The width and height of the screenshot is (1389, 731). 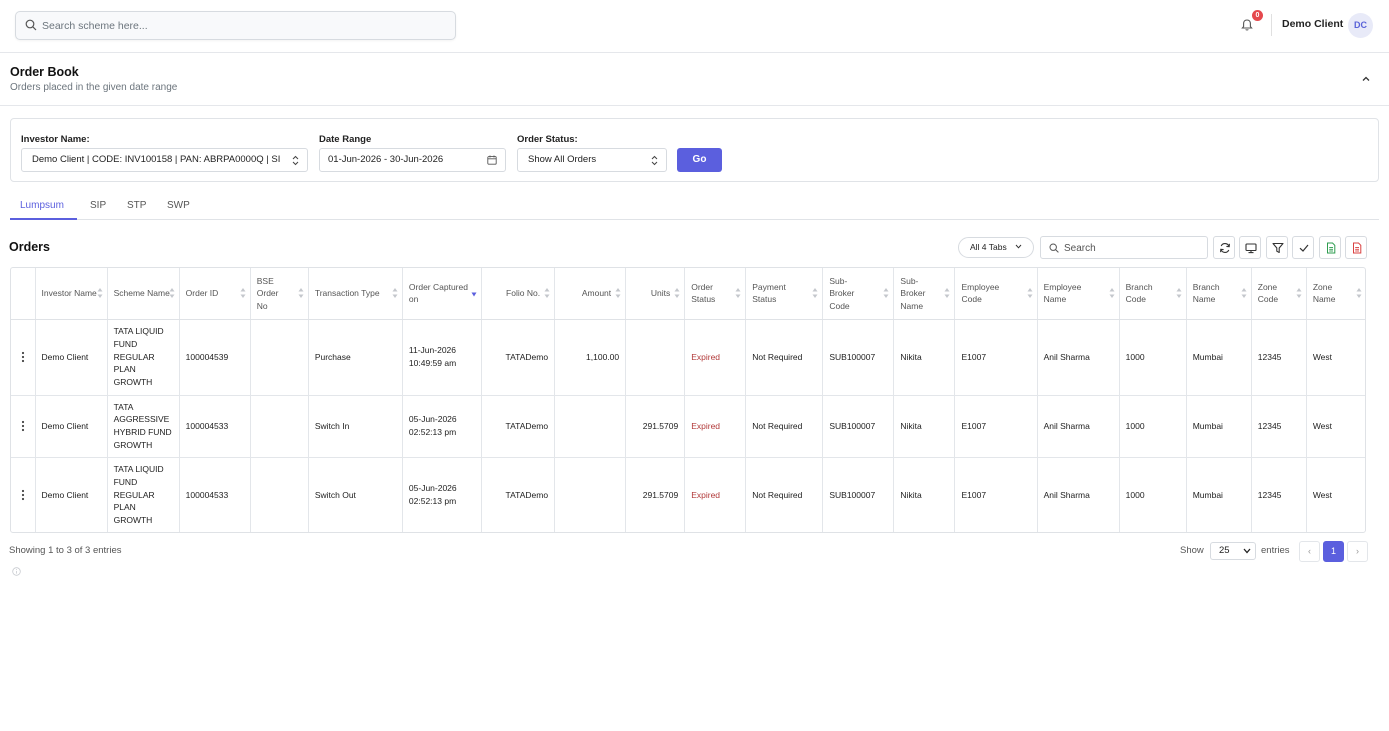 What do you see at coordinates (1279, 294) in the screenshot?
I see `column-header-zone-code: Zone Code` at bounding box center [1279, 294].